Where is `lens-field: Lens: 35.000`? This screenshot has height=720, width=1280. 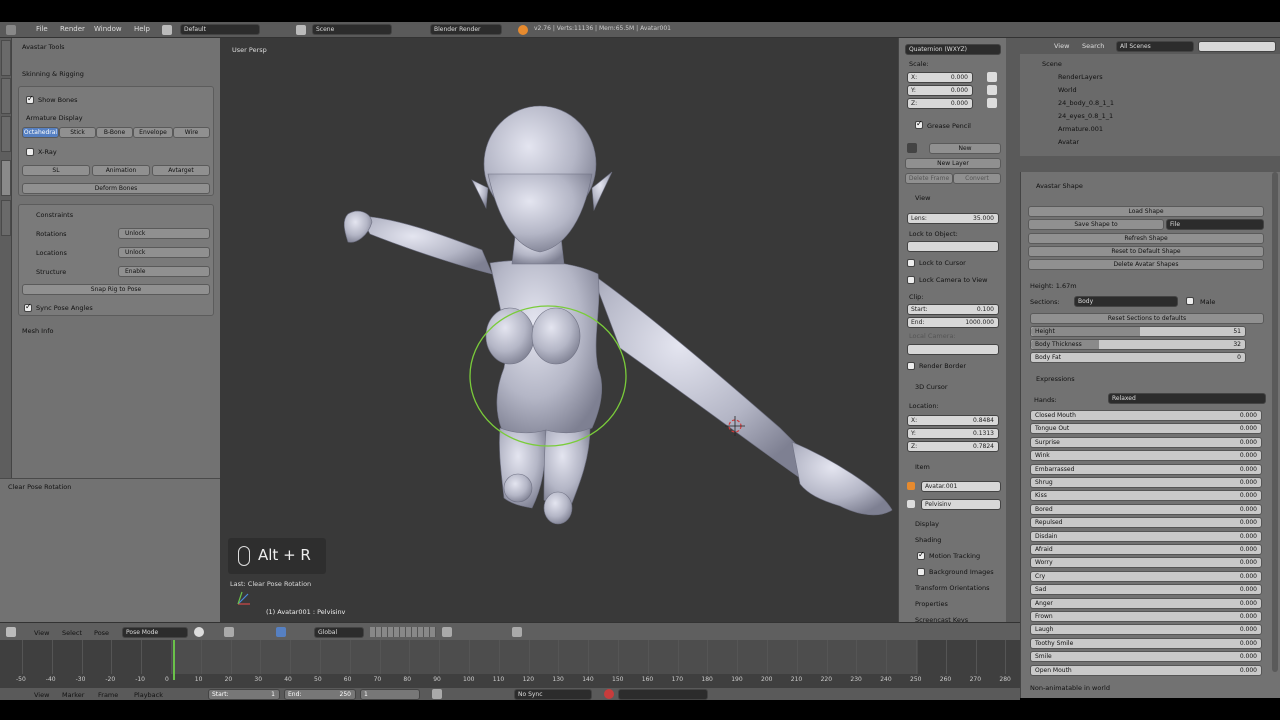 lens-field: Lens: 35.000 is located at coordinates (953, 218).